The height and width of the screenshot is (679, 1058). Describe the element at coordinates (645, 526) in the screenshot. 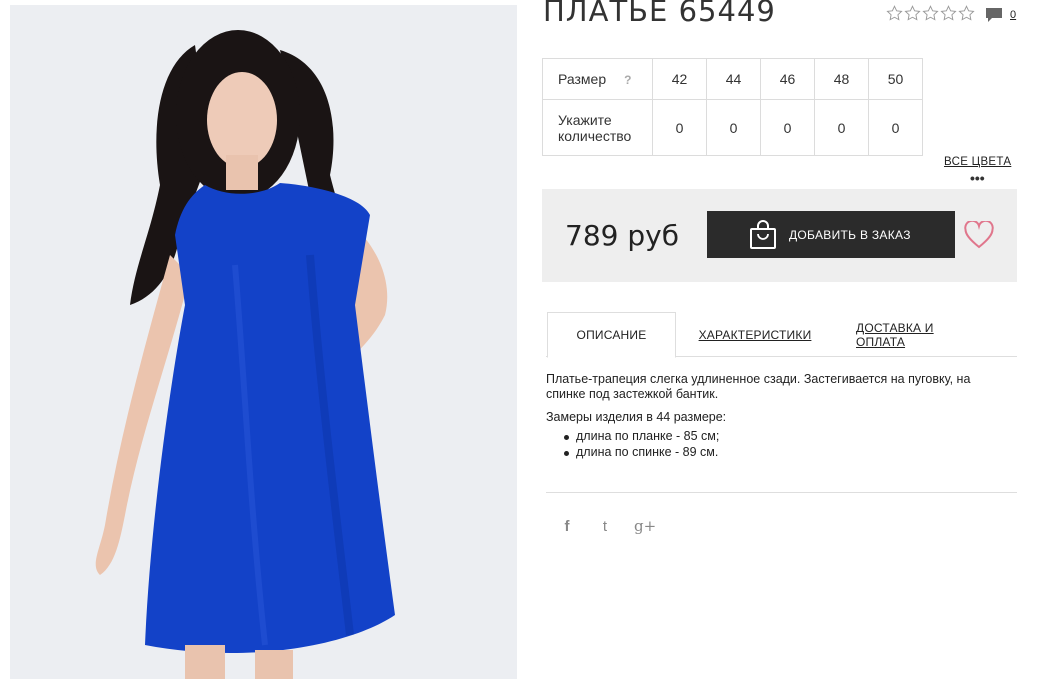

I see `google-plus-icon: g+` at that location.